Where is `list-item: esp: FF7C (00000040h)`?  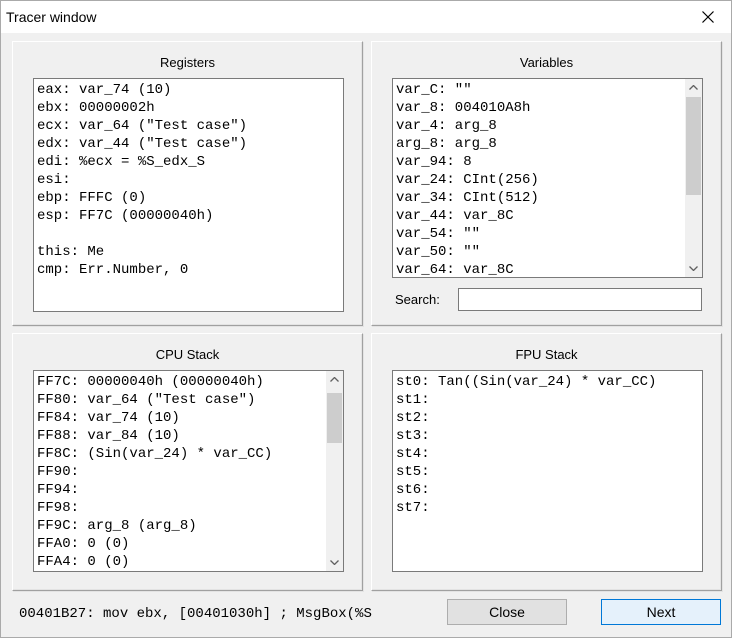 list-item: esp: FF7C (00000040h) is located at coordinates (142, 216).